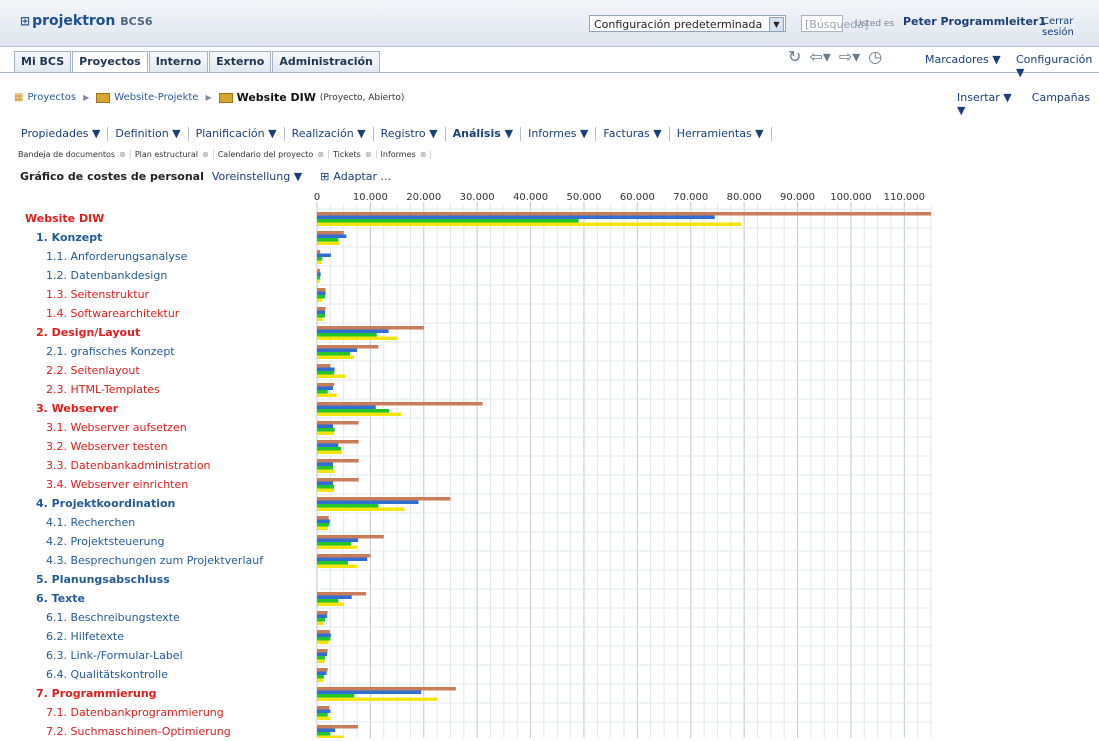 Image resolution: width=1099 pixels, height=741 pixels. Describe the element at coordinates (158, 712) in the screenshot. I see `tree-row: 7.1. Datenbankprogrammierung` at that location.